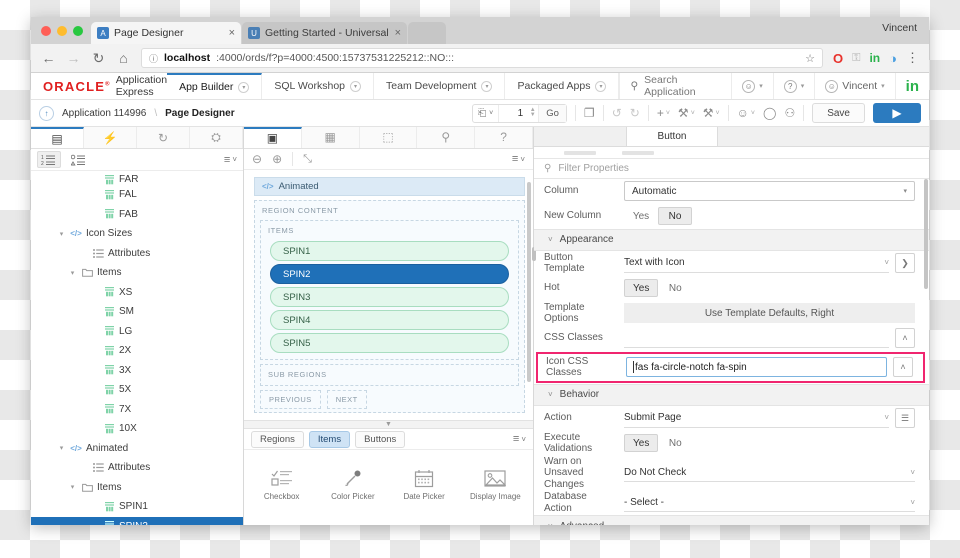 This screenshot has height=558, width=960. Describe the element at coordinates (216, 138) in the screenshot. I see `tab-page-shared-components: ⛭` at that location.